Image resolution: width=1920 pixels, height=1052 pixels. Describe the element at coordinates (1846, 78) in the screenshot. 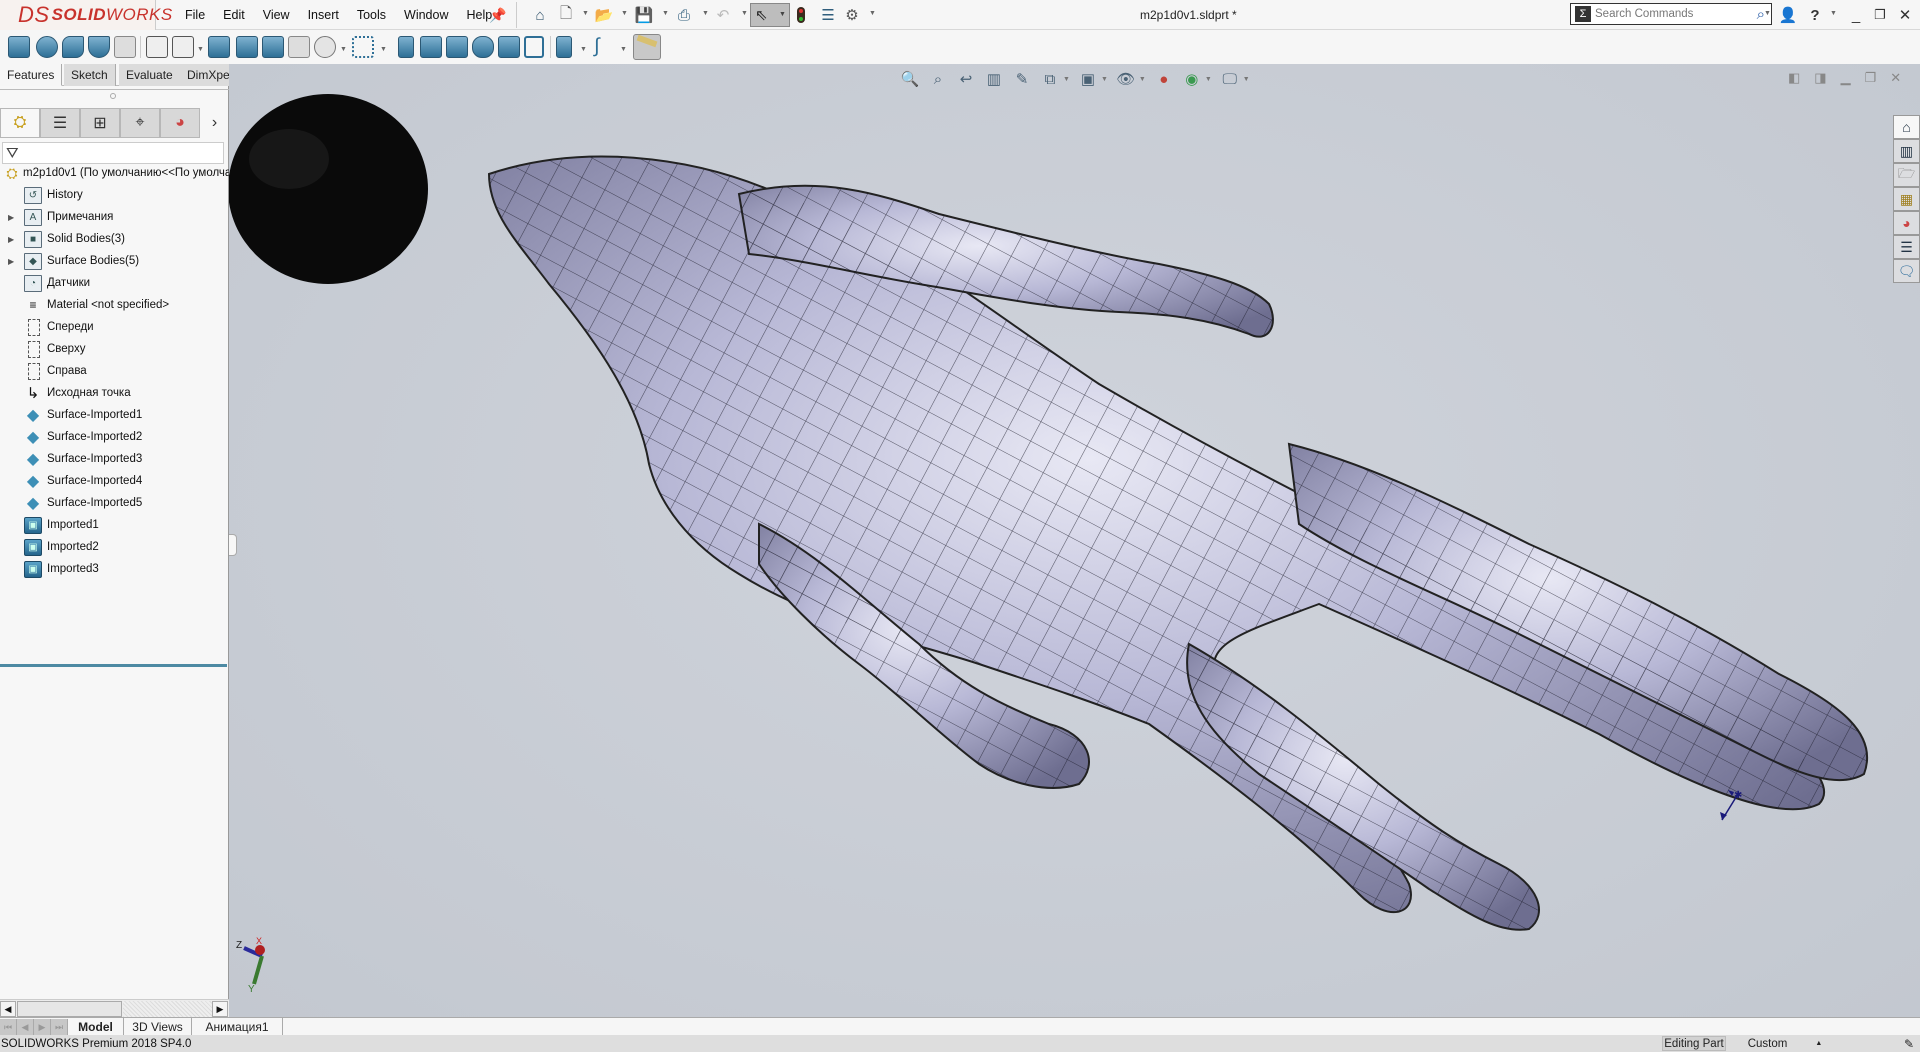

I see `viewport-minimize-icon: ▁` at that location.